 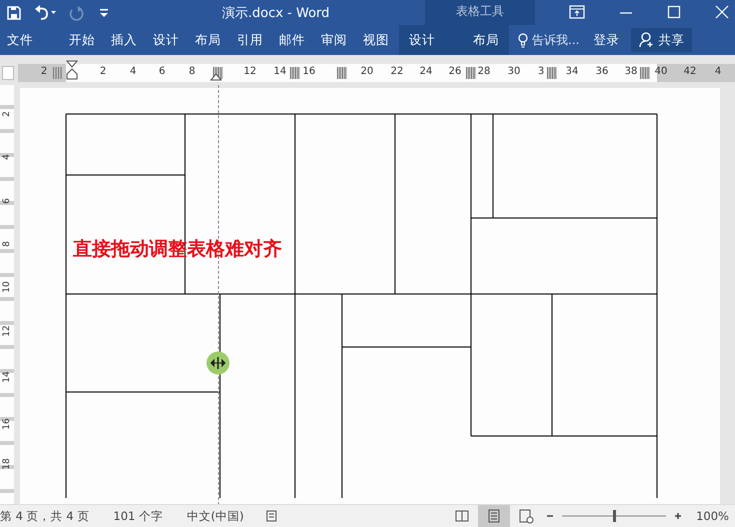 I want to click on ruler-number: 20, so click(x=367, y=71).